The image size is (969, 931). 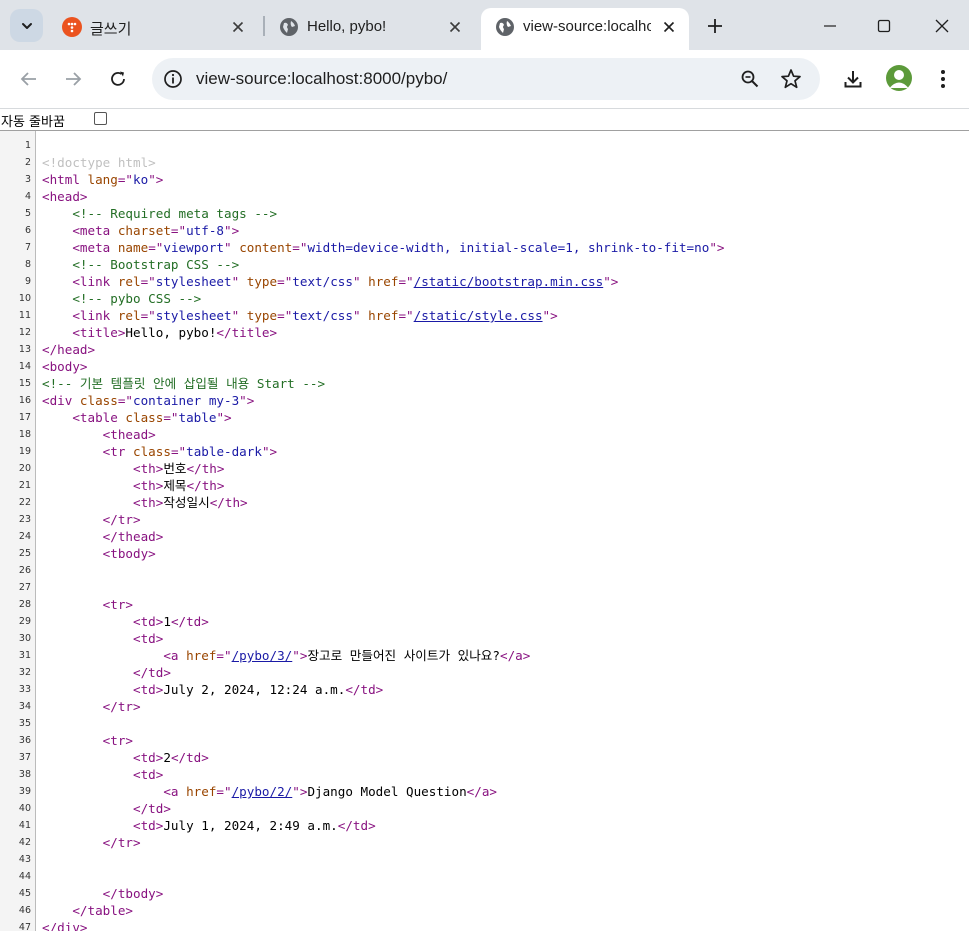 I want to click on line-number: 47, so click(x=24, y=926).